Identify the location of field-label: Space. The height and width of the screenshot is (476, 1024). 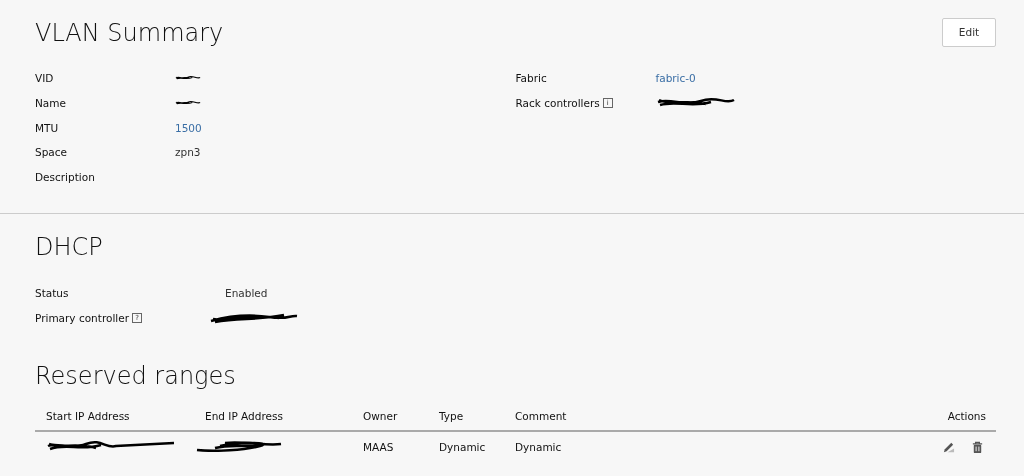
(51, 152).